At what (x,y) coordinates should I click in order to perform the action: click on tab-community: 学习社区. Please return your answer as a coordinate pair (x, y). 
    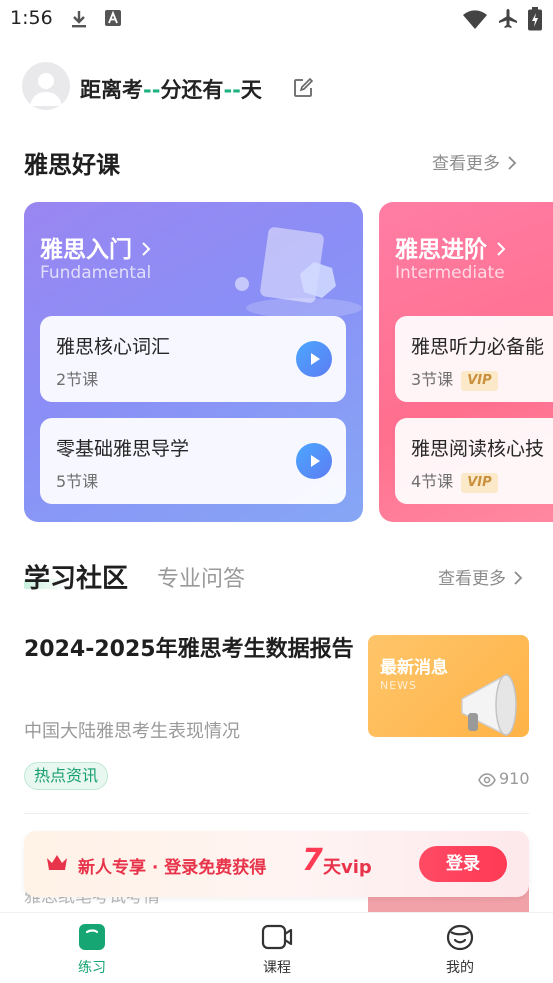
    Looking at the image, I should click on (76, 576).